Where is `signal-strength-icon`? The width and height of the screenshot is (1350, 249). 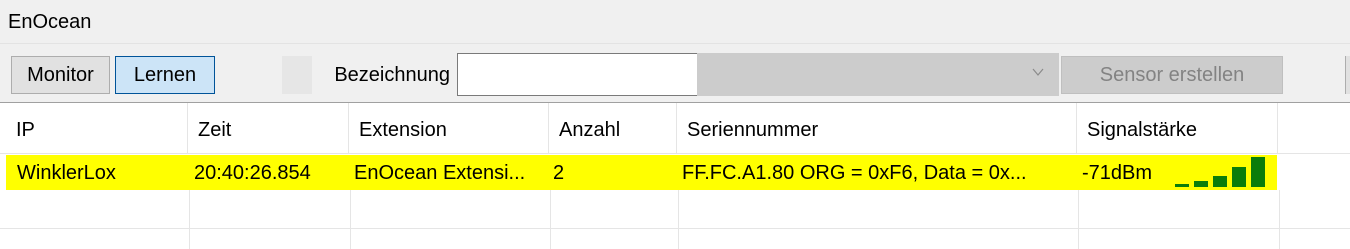
signal-strength-icon is located at coordinates (1224, 172).